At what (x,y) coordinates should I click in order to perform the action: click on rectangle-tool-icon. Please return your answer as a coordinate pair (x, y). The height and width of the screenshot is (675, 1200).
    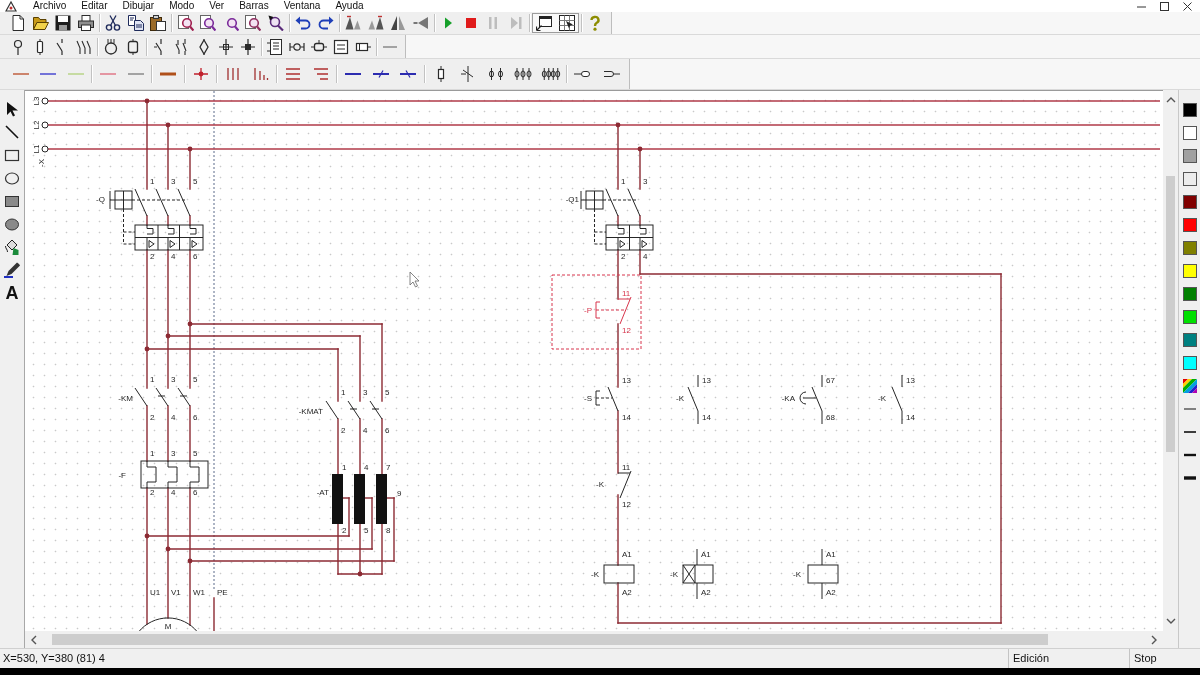
    Looking at the image, I should click on (12, 155).